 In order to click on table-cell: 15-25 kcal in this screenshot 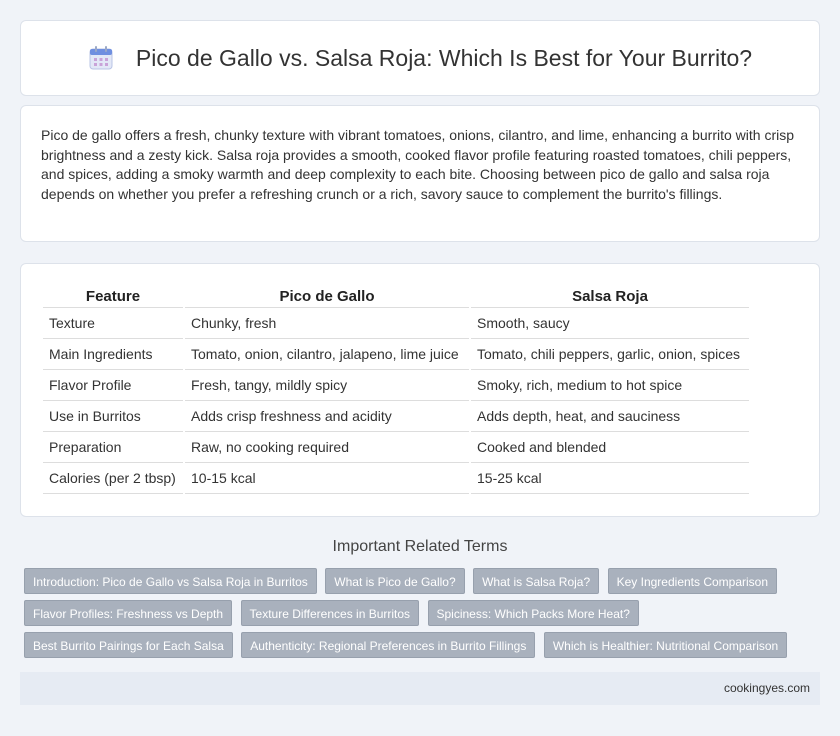, I will do `click(610, 478)`.